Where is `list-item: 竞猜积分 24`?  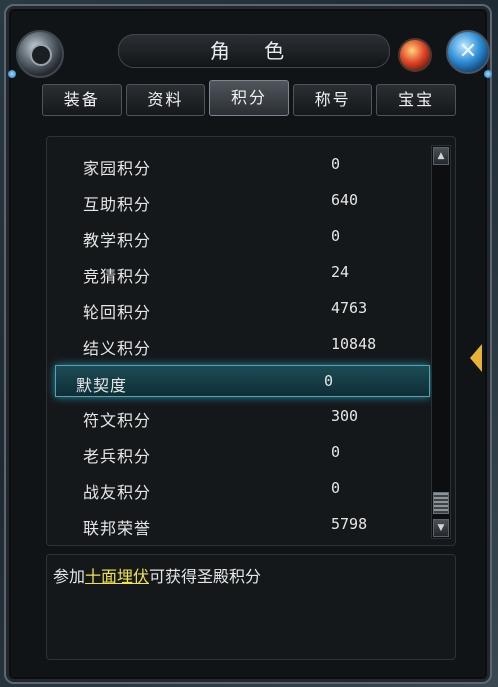 list-item: 竞猜积分 24 is located at coordinates (242, 273).